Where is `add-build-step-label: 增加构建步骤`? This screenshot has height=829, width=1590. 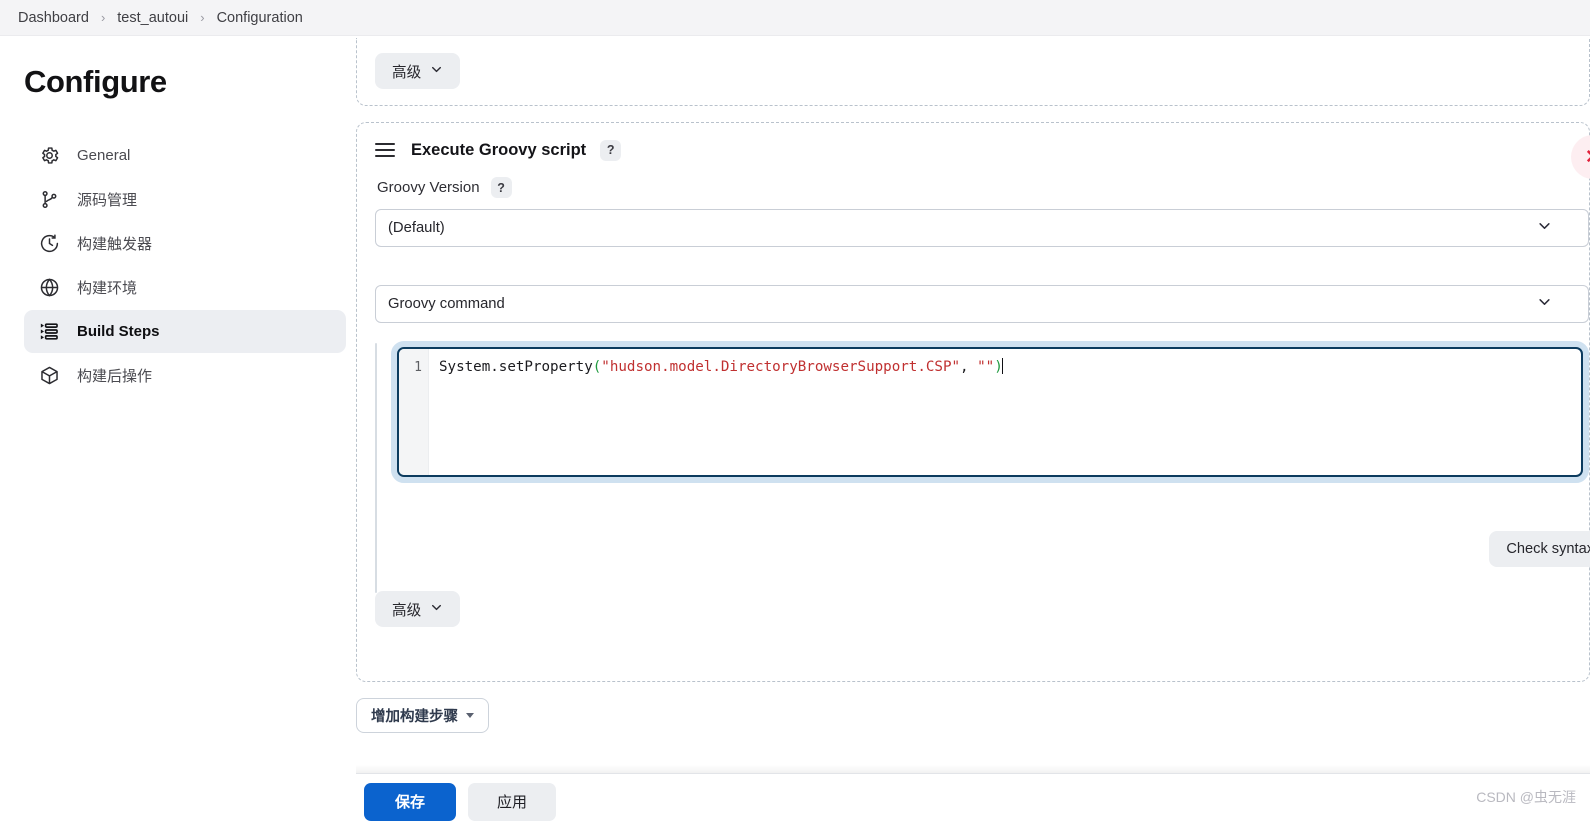
add-build-step-label: 增加构建步骤 is located at coordinates (414, 717).